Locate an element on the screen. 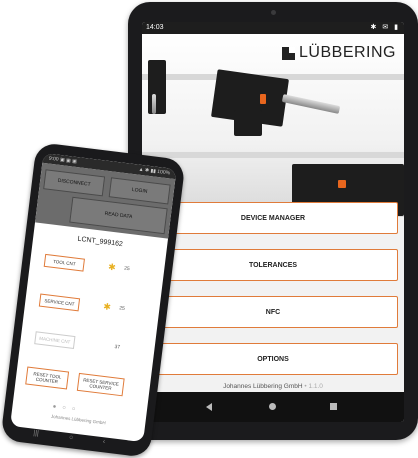  reset-service-counter-button: RESET SERVICE COUNTER is located at coordinates (100, 384).